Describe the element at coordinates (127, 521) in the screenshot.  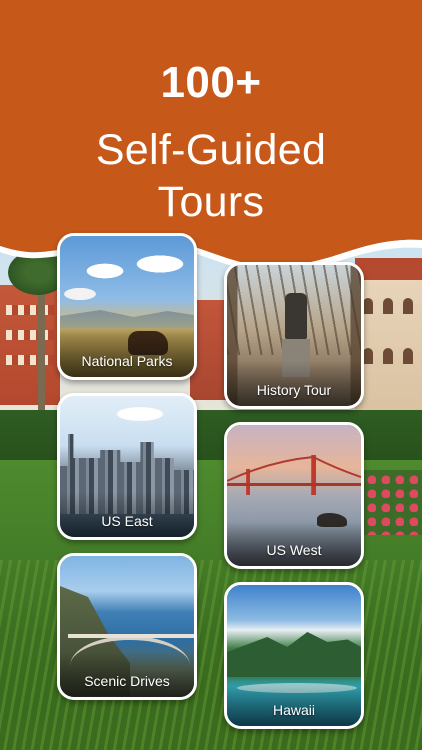
I see `tour-card-label: US East` at that location.